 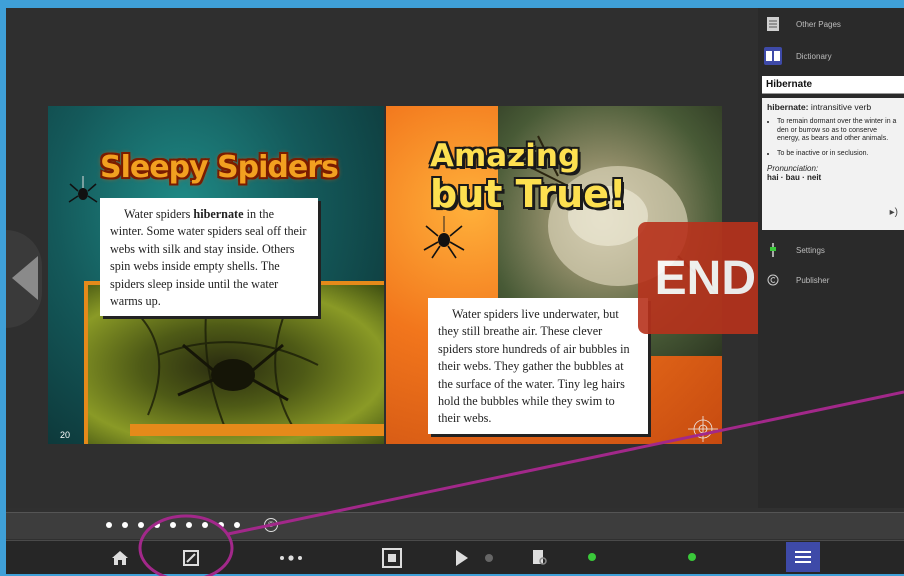 I want to click on title-line-2: but True!, so click(x=528, y=194).